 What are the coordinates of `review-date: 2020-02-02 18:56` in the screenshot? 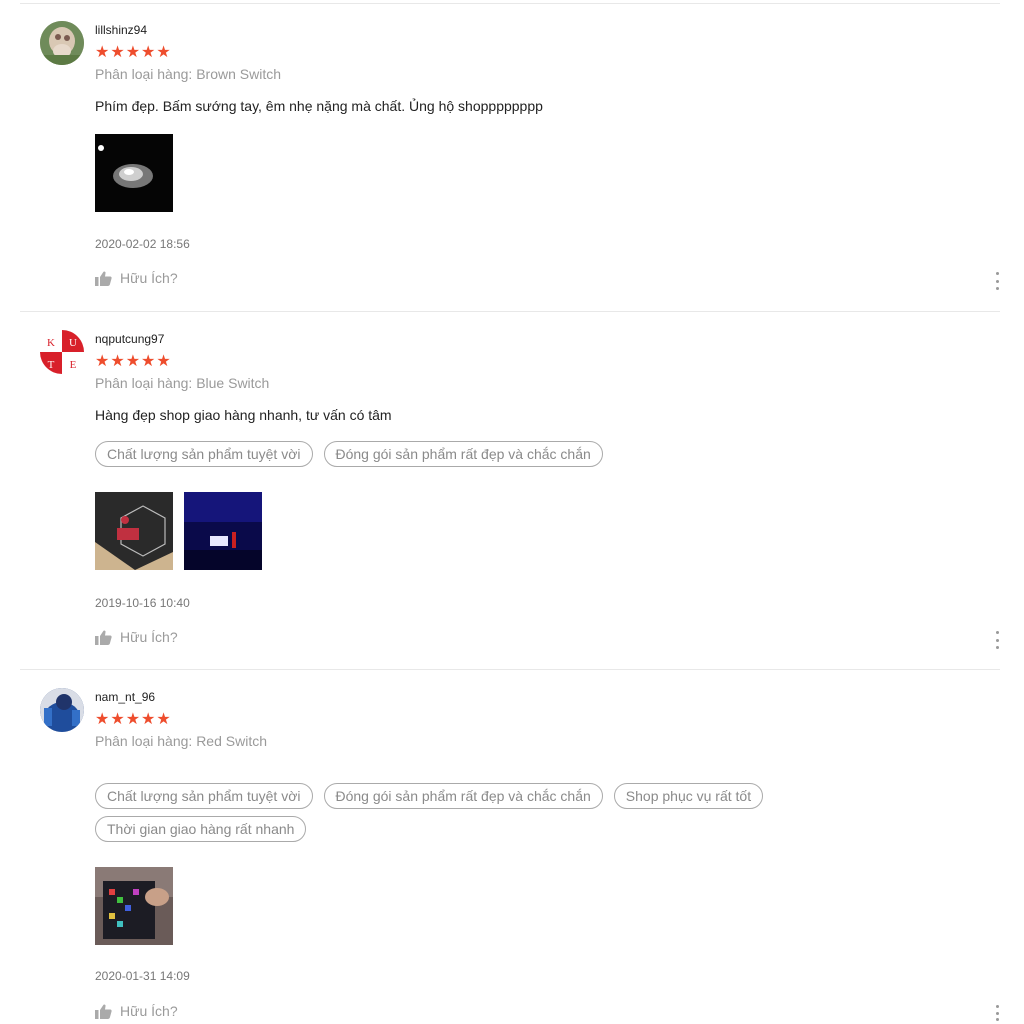 It's located at (142, 244).